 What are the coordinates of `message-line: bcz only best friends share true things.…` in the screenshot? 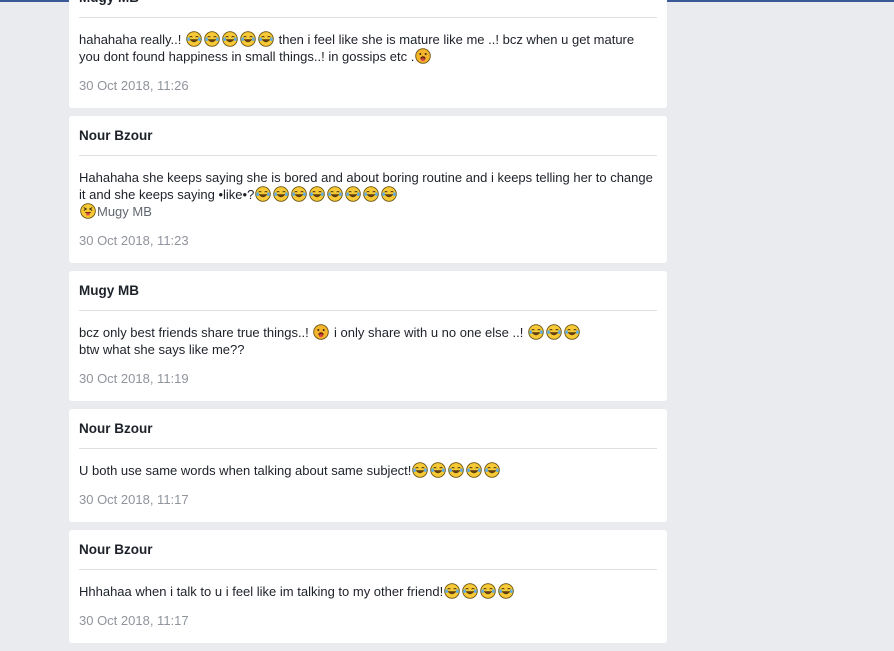 It's located at (368, 332).